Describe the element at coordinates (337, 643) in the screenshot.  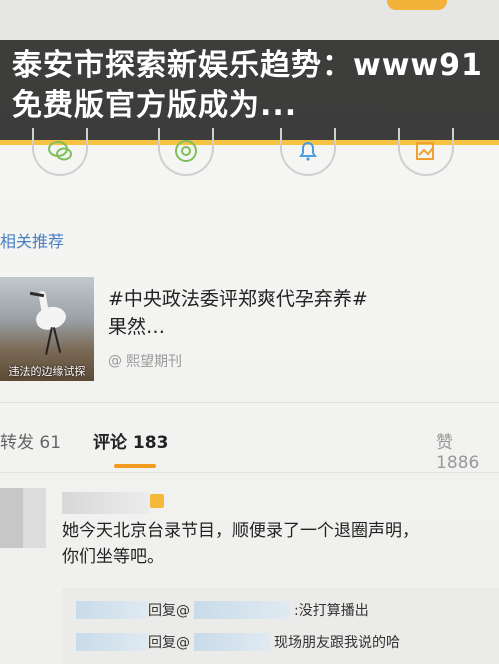
I see `reply-text: 现场朋友跟我说的哈` at that location.